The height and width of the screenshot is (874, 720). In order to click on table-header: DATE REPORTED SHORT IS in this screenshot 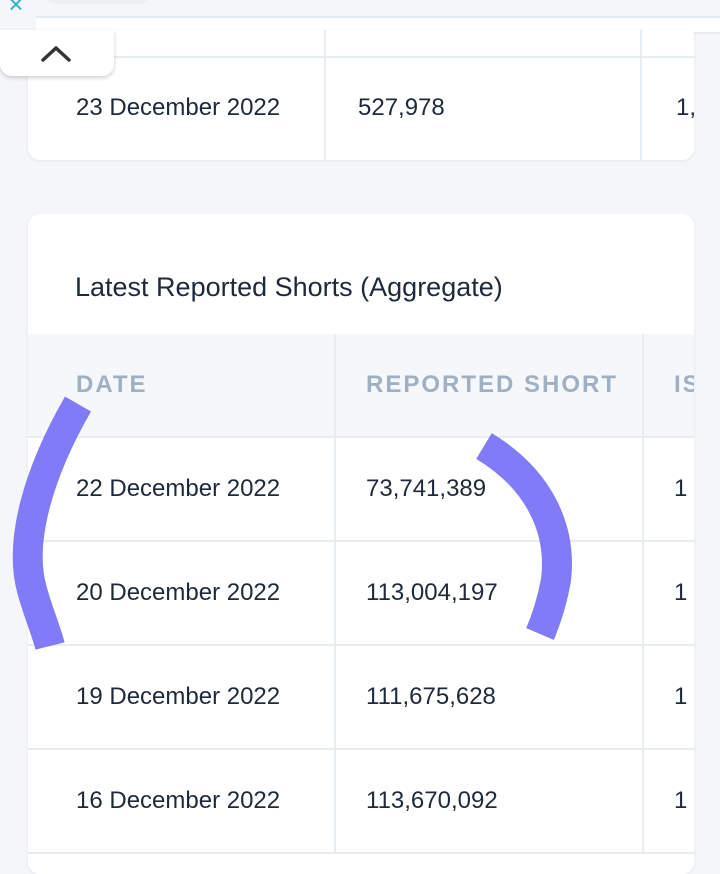, I will do `click(361, 386)`.